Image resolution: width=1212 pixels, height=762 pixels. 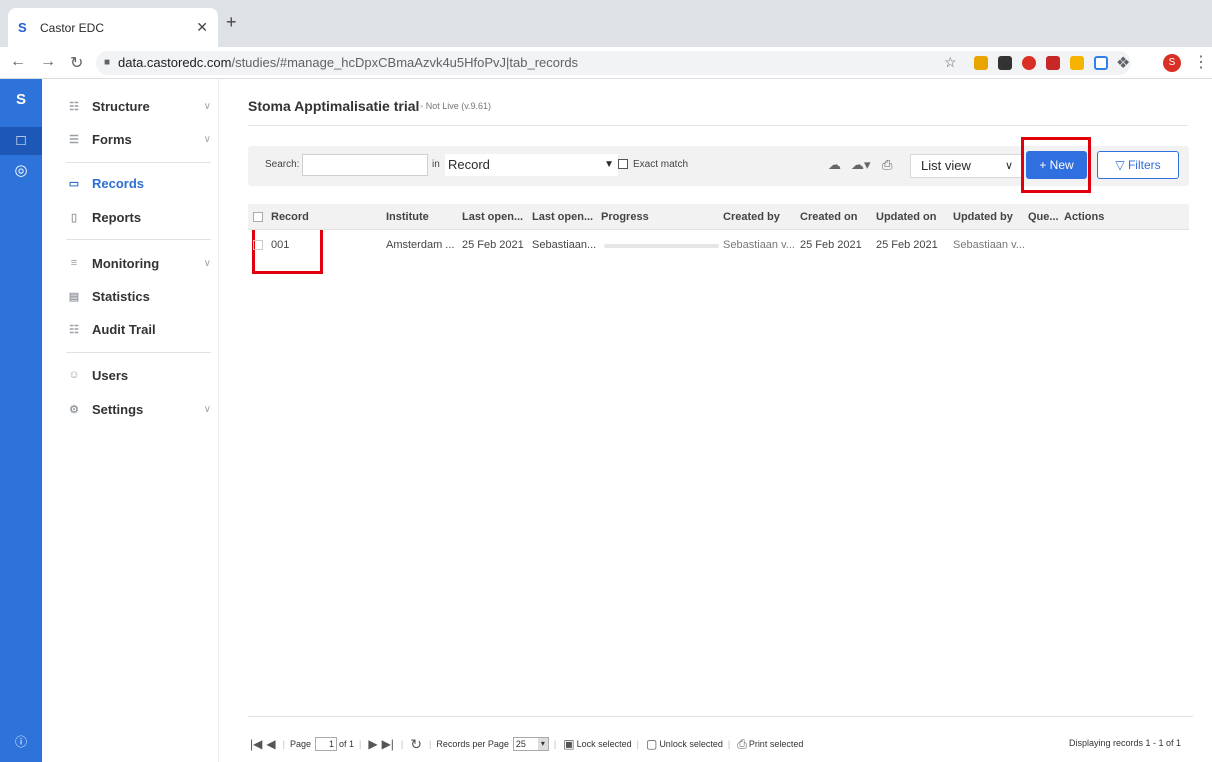 I want to click on new-tab-icon: +, so click(x=231, y=22).